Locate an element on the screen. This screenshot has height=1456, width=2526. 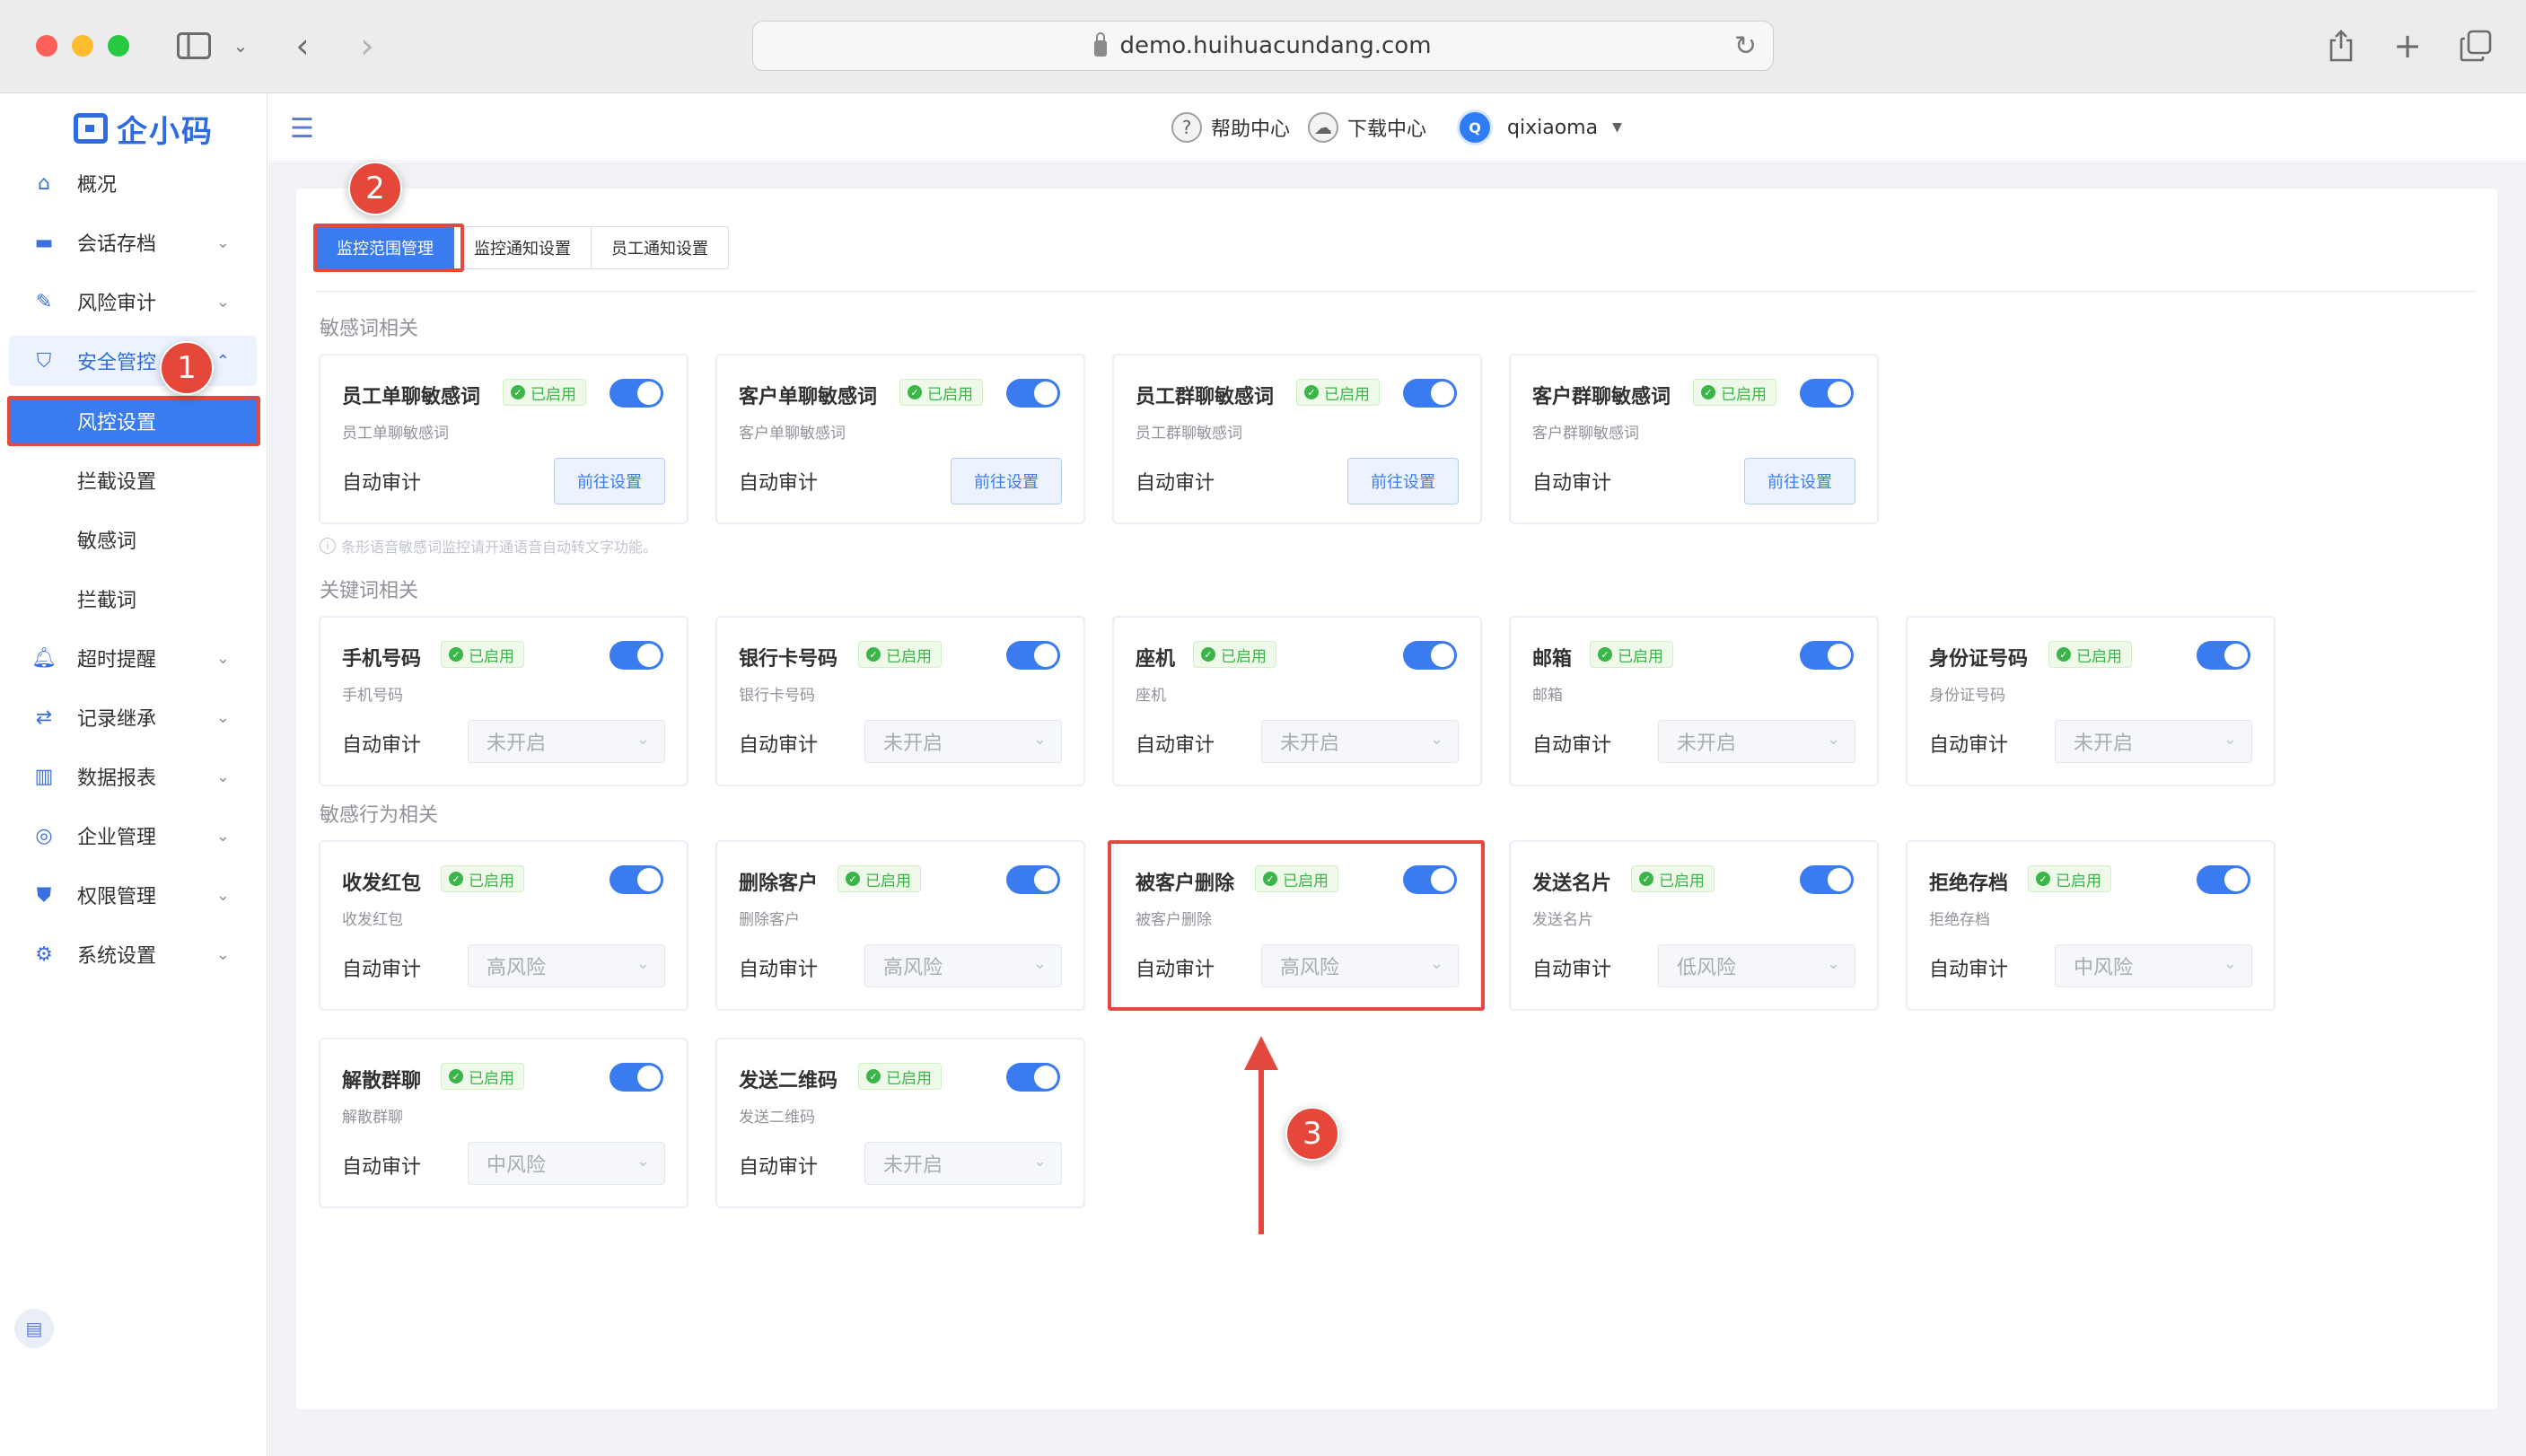
card-subtitle: 员工群聊敏感词 is located at coordinates (1189, 434).